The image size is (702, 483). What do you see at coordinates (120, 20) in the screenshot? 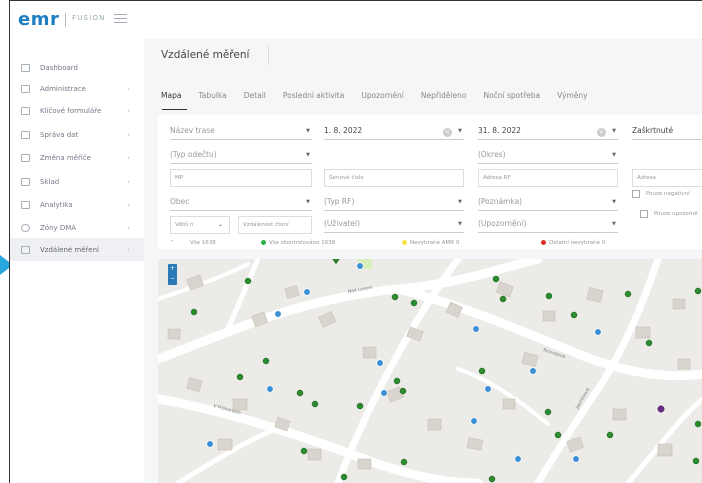
I see `menu-toggle-icon` at bounding box center [120, 20].